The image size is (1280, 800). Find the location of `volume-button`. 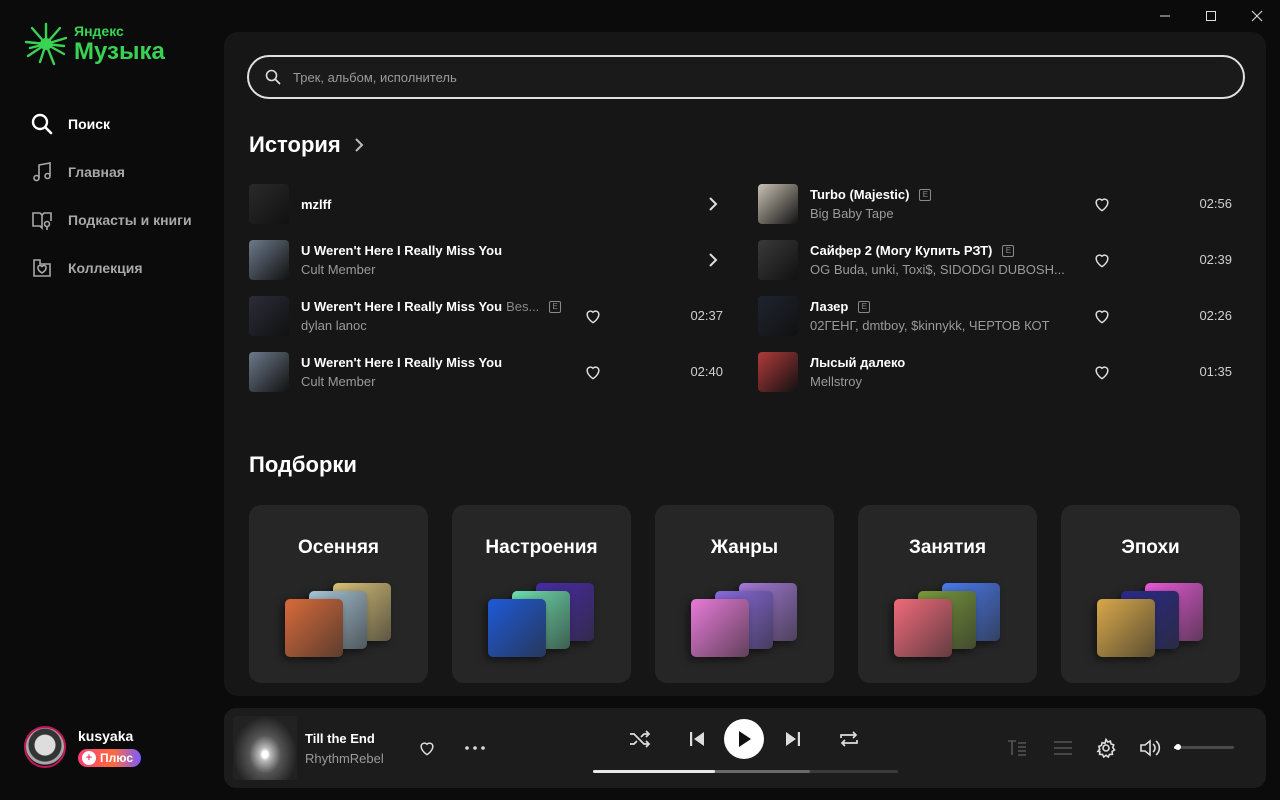

volume-button is located at coordinates (1150, 748).